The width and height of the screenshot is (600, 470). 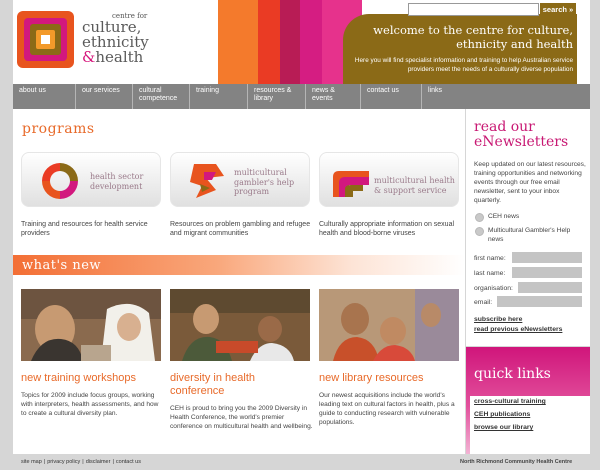 I want to click on logo-line-health: &health, so click(x=137, y=57).